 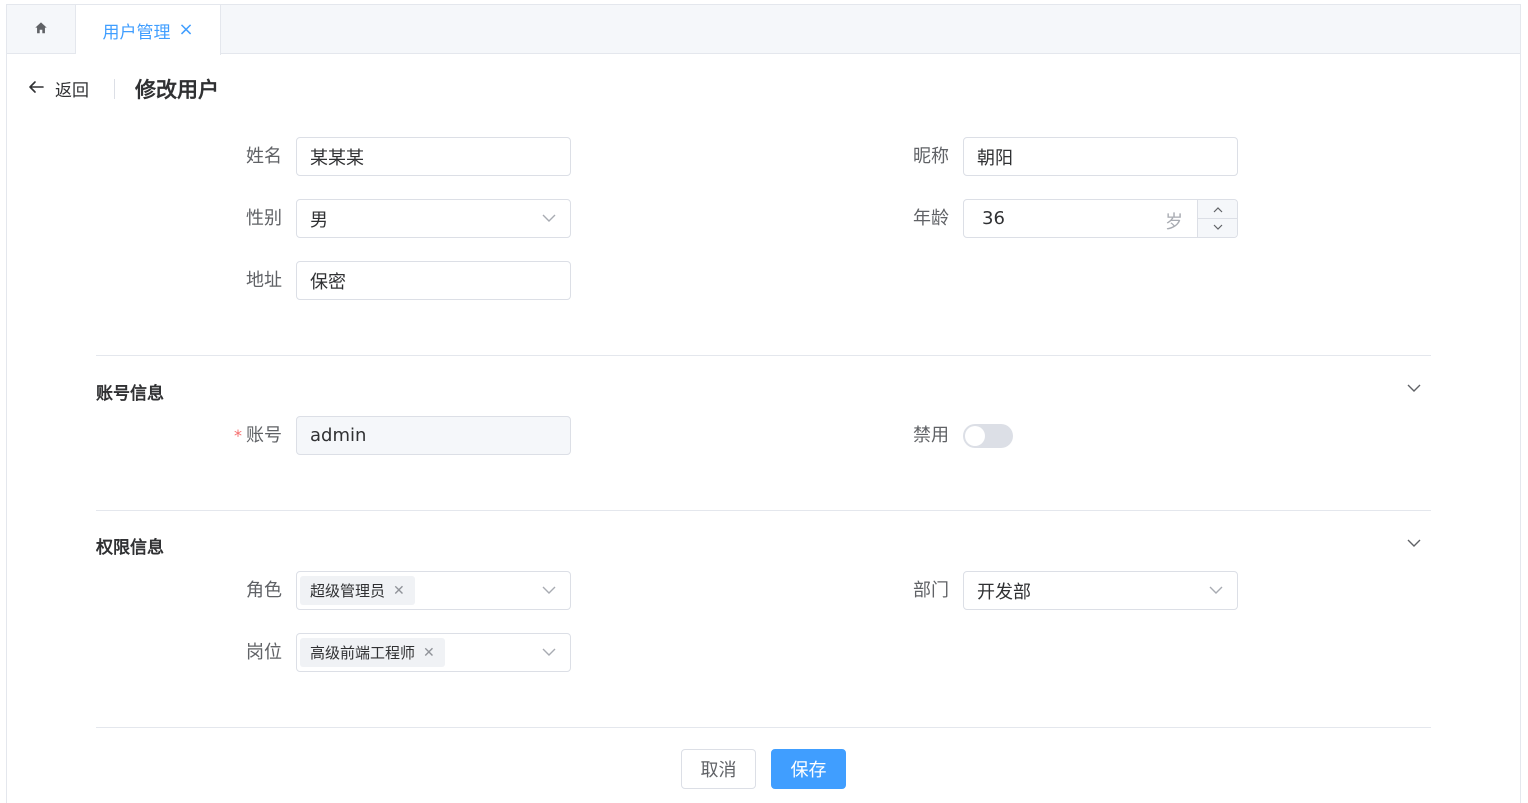 I want to click on tab-bar: 用户管理 ×, so click(x=763, y=30).